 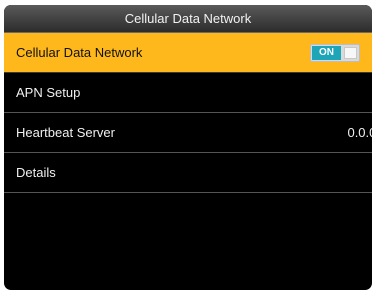 What do you see at coordinates (326, 53) in the screenshot?
I see `toggle-on-label: ON` at bounding box center [326, 53].